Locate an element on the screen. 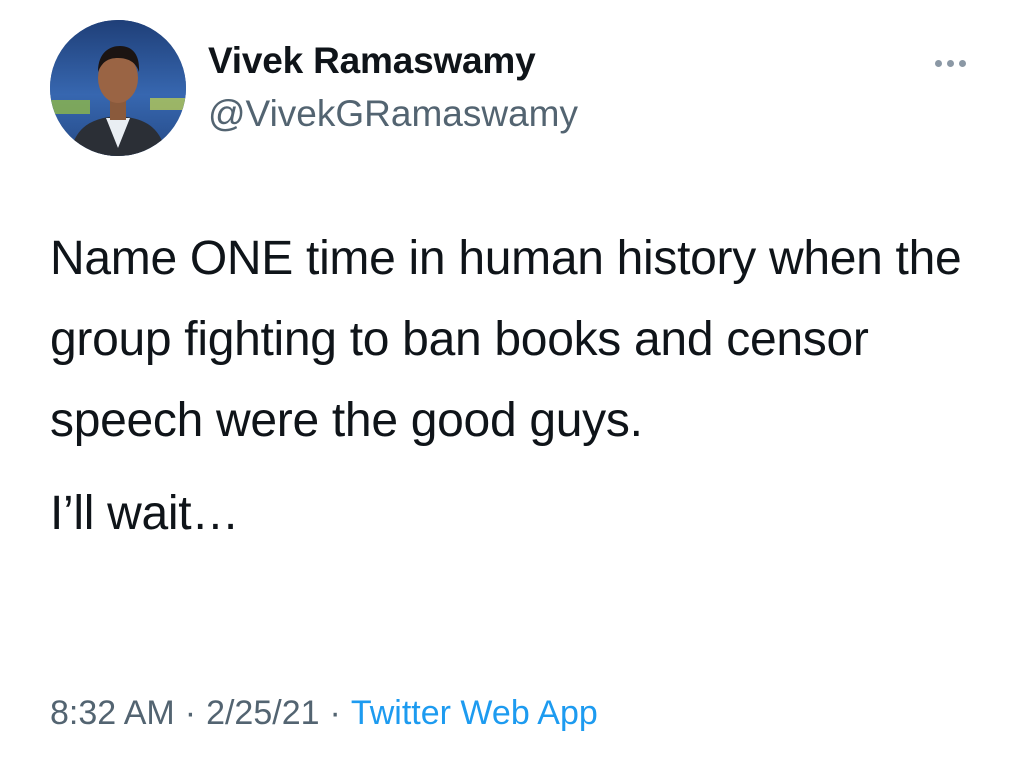 The image size is (1024, 764). avatar is located at coordinates (118, 88).